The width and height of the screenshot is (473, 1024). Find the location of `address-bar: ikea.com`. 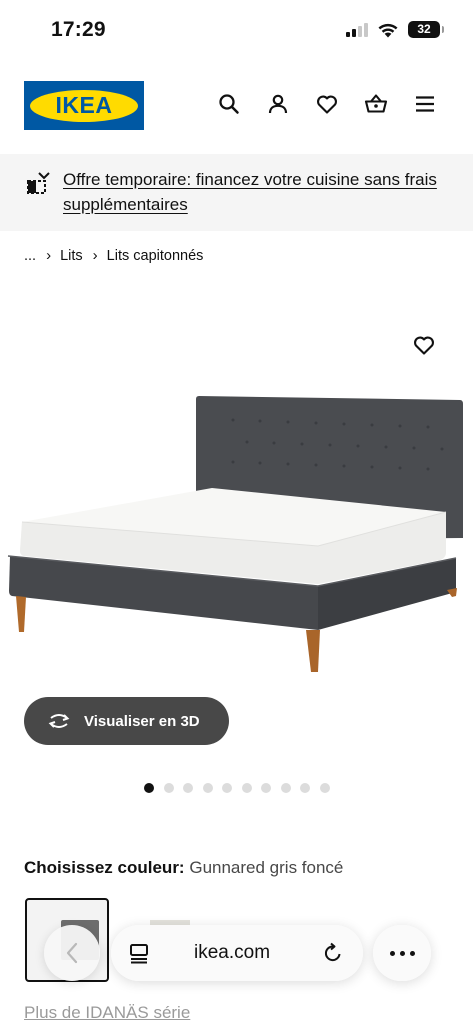

address-bar: ikea.com is located at coordinates (237, 953).